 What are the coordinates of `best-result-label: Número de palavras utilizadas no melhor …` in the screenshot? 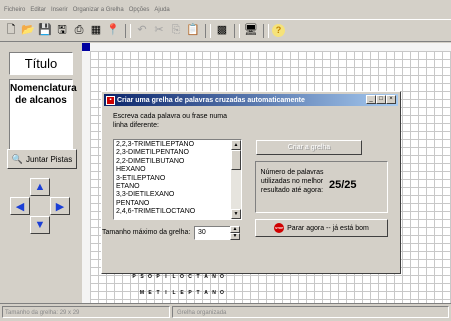 It's located at (292, 181).